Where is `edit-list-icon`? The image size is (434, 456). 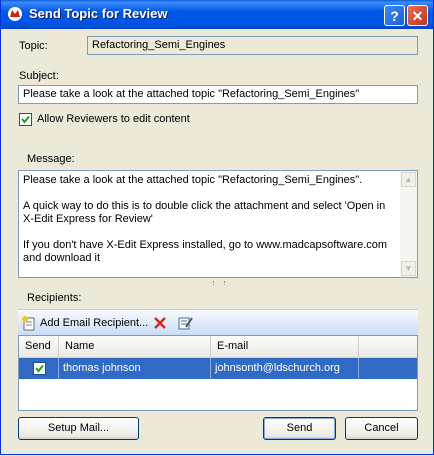 edit-list-icon is located at coordinates (185, 323).